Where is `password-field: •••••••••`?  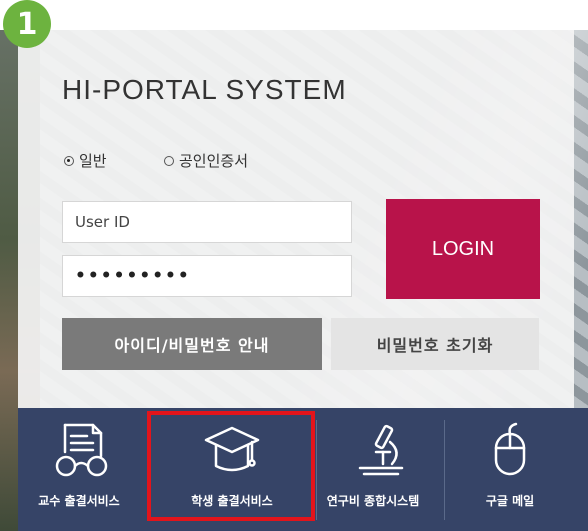
password-field: ••••••••• is located at coordinates (207, 276).